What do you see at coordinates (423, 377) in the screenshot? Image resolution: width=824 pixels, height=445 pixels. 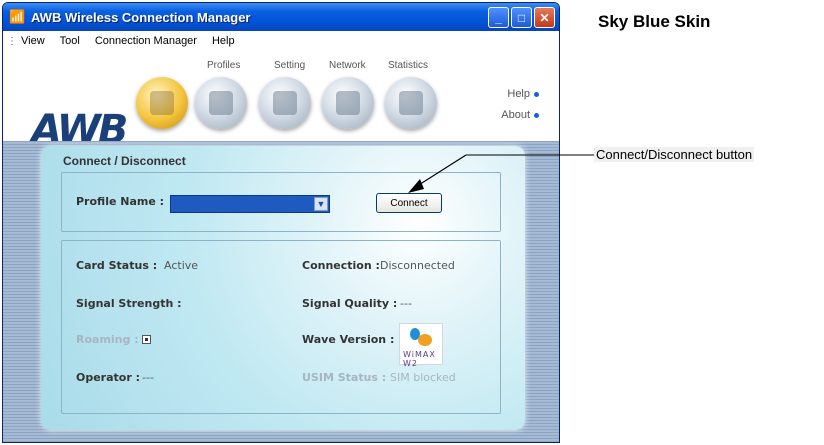 I see `usim-status-value: SIM blocked` at bounding box center [423, 377].